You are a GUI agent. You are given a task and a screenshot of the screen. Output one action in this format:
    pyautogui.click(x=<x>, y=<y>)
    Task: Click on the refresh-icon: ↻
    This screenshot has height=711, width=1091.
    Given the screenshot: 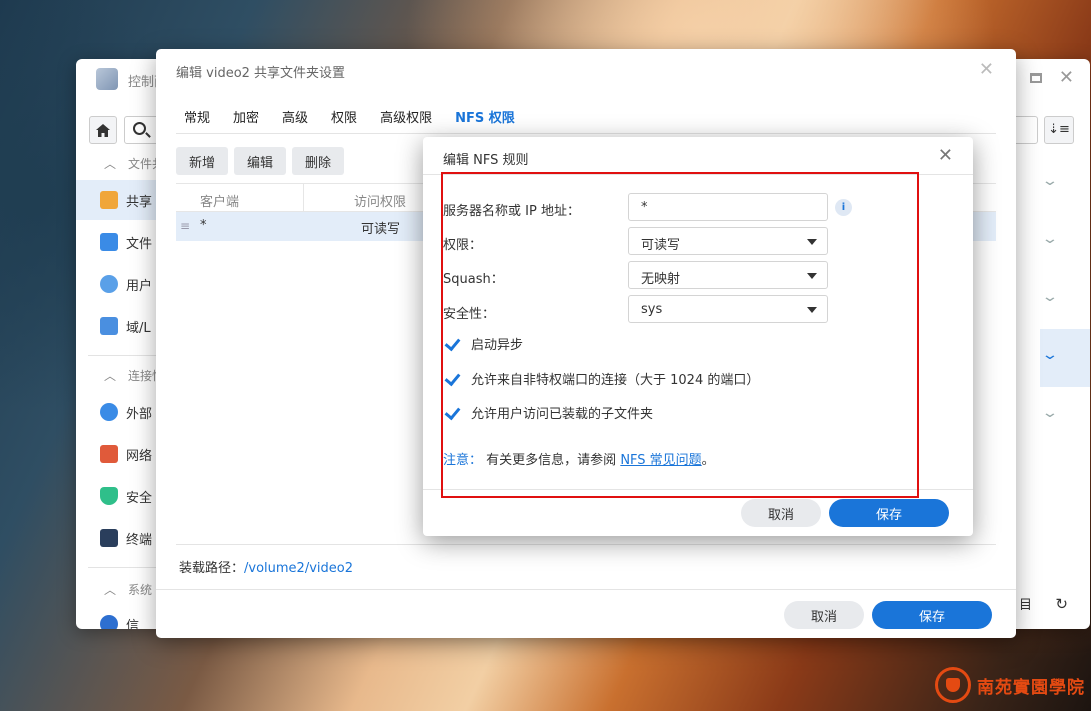 What is the action you would take?
    pyautogui.click(x=1061, y=604)
    